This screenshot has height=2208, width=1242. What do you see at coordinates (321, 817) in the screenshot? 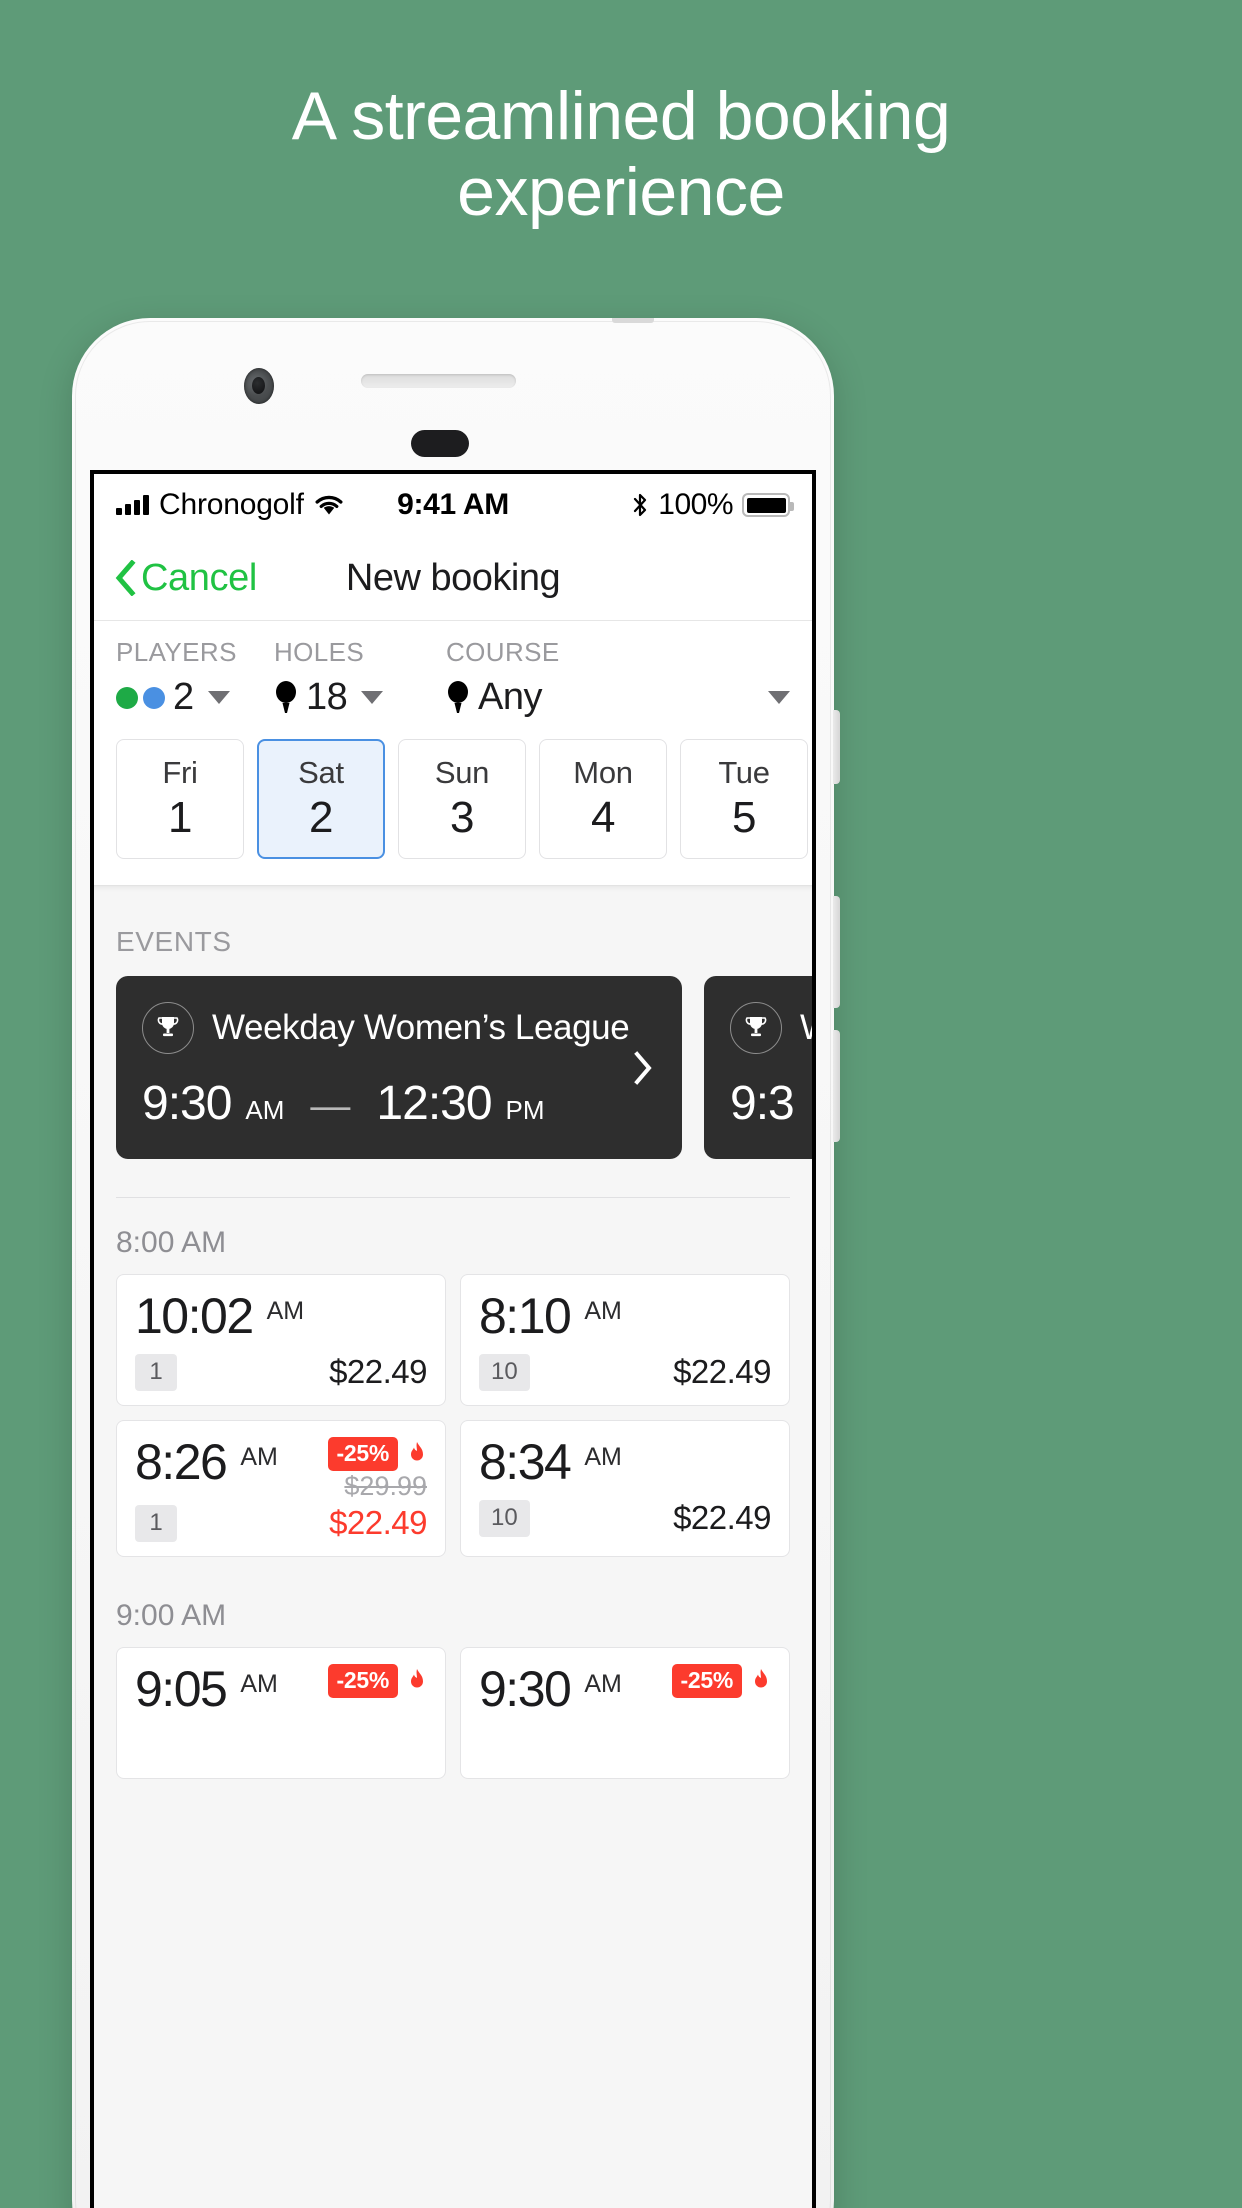
I see `date-card-number: 2` at bounding box center [321, 817].